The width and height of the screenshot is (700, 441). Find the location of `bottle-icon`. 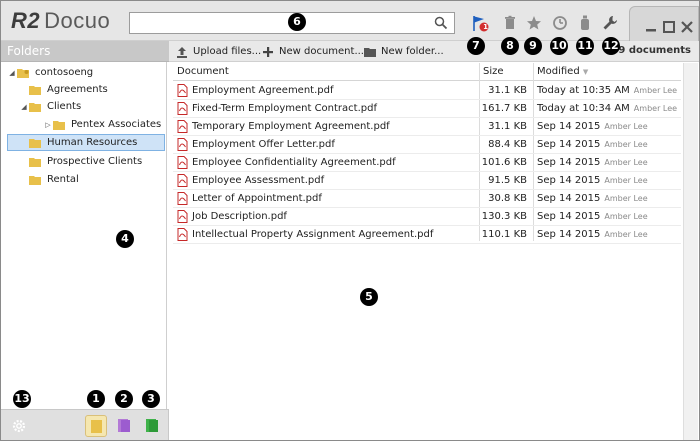

bottle-icon is located at coordinates (585, 23).